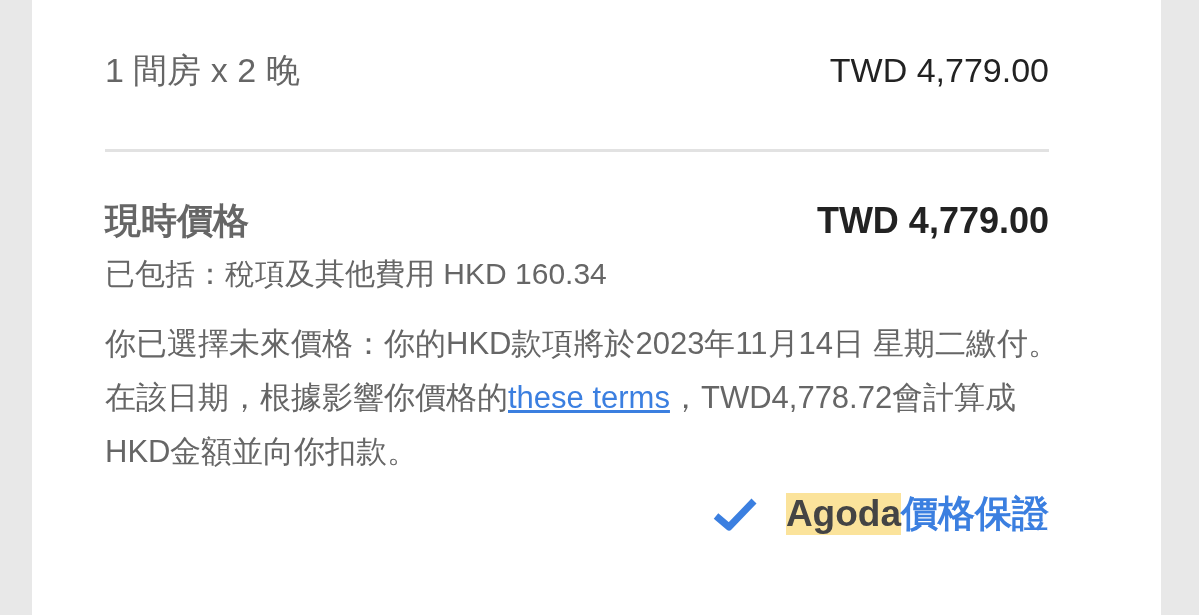  What do you see at coordinates (932, 221) in the screenshot?
I see `current-price-amount: TWD 4,779.00` at bounding box center [932, 221].